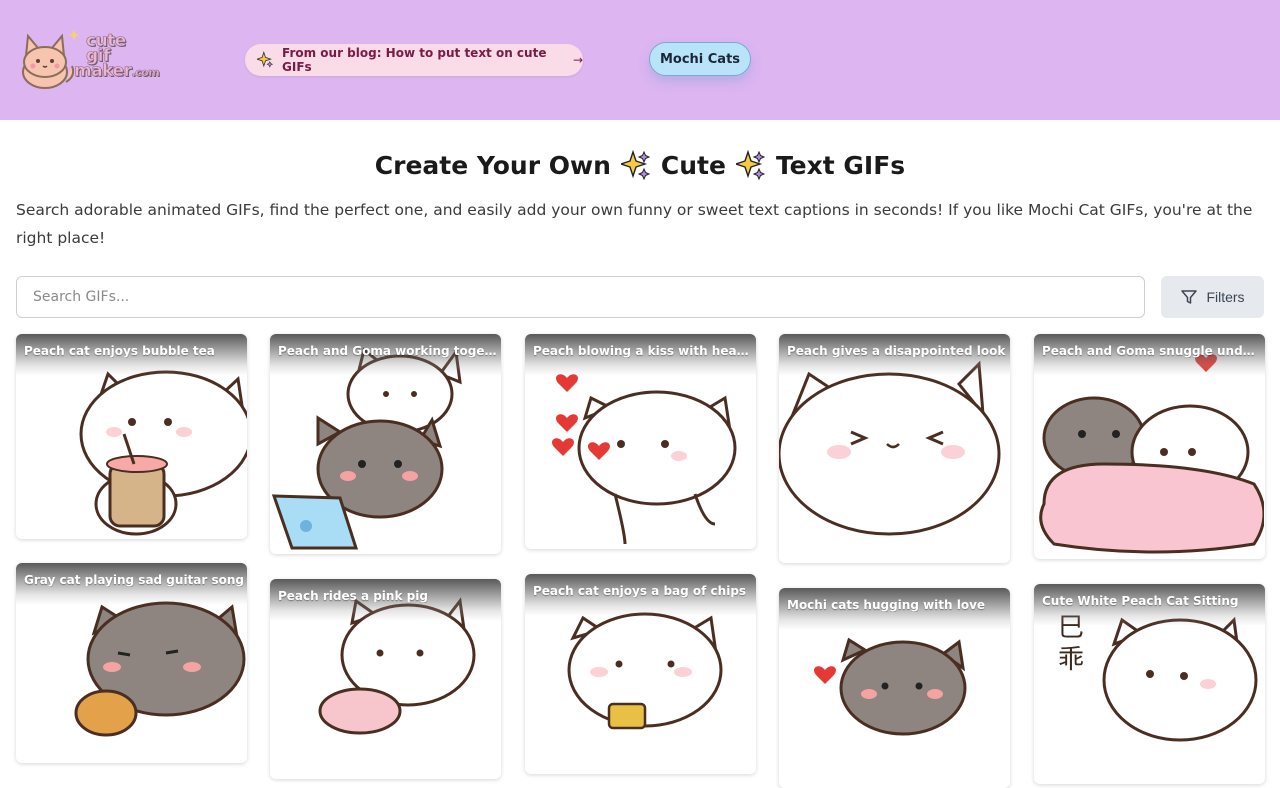 Image resolution: width=1280 pixels, height=788 pixels. Describe the element at coordinates (840, 165) in the screenshot. I see `title-part-3: Text GIFs` at that location.